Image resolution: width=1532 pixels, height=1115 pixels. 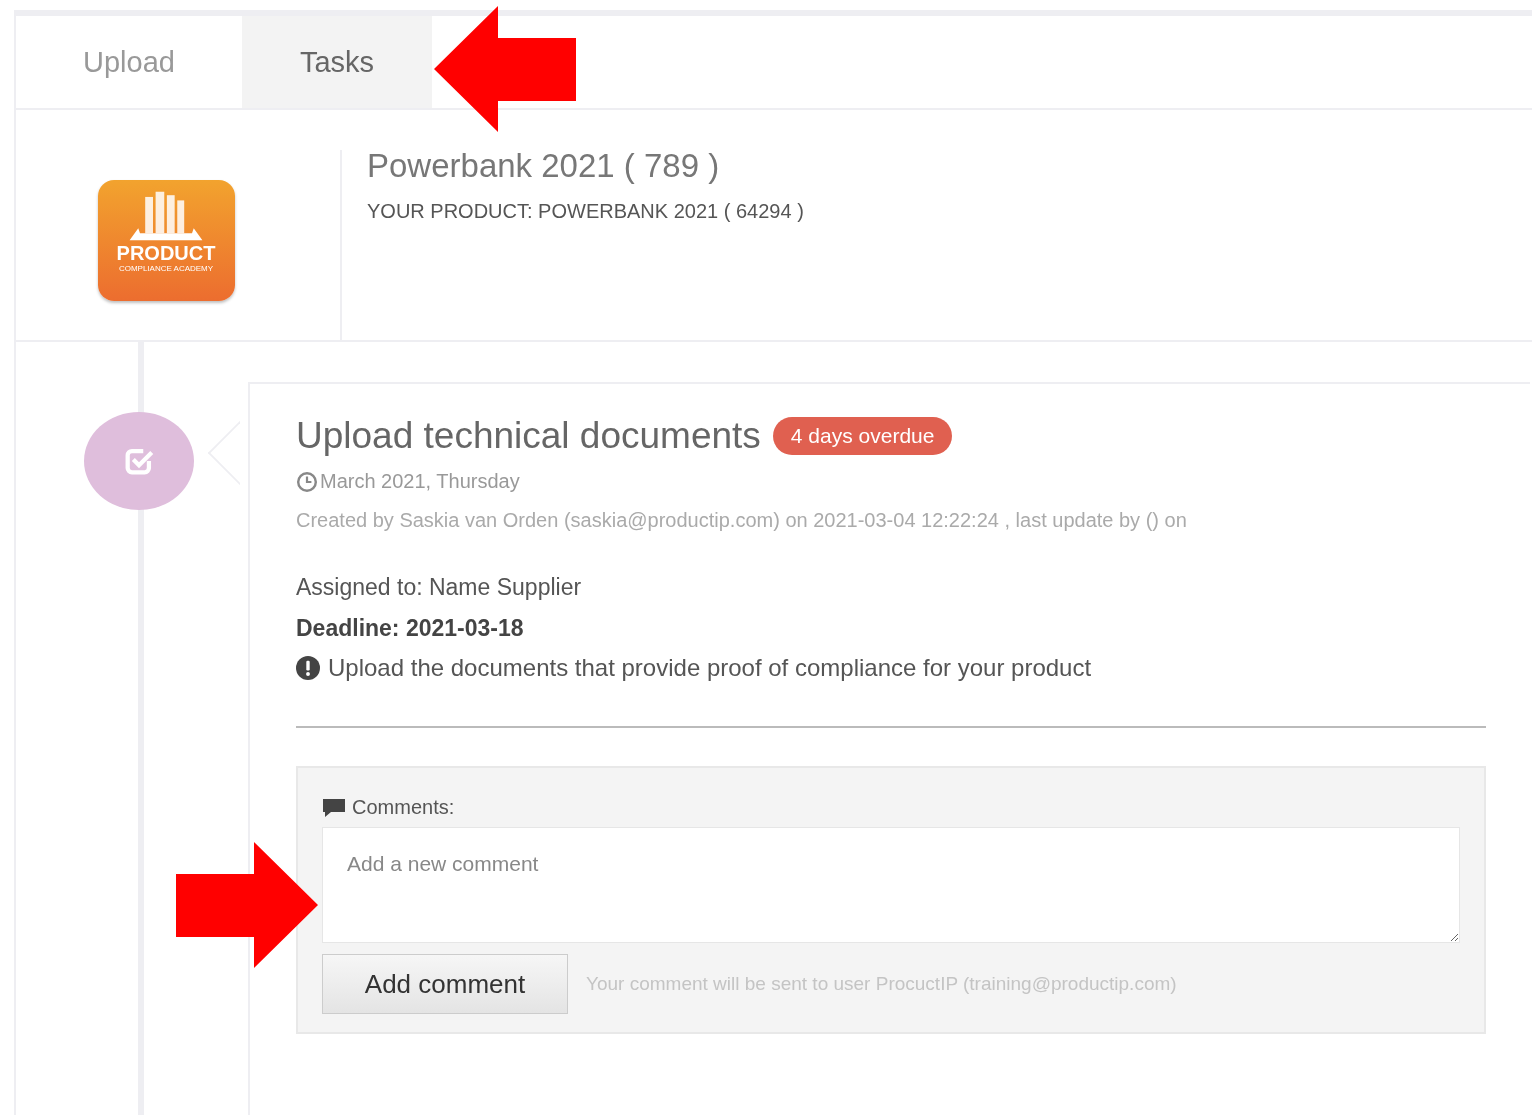 What do you see at coordinates (544, 166) in the screenshot?
I see `product-title: Powerbank 2021 ( 789 )` at bounding box center [544, 166].